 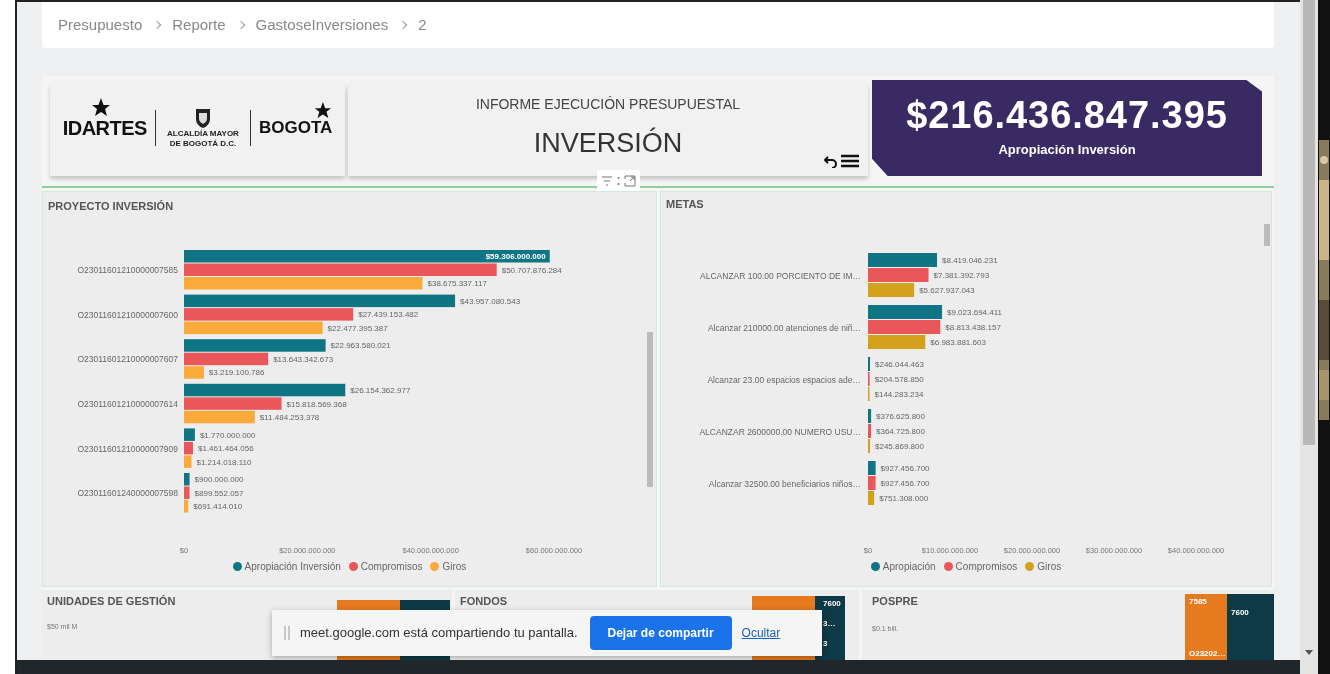 I want to click on idartes-logo: IDARTES, so click(x=104, y=128).